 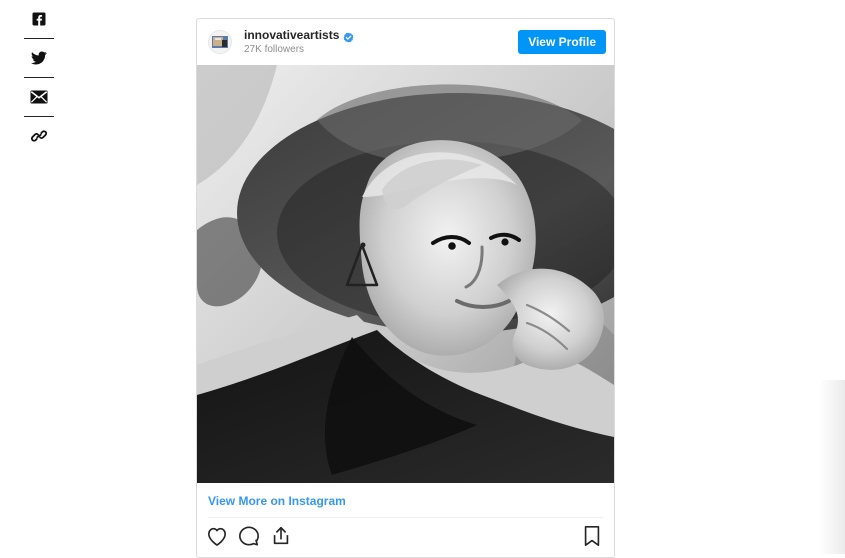 I want to click on view-profile-button: View Profile, so click(x=562, y=42).